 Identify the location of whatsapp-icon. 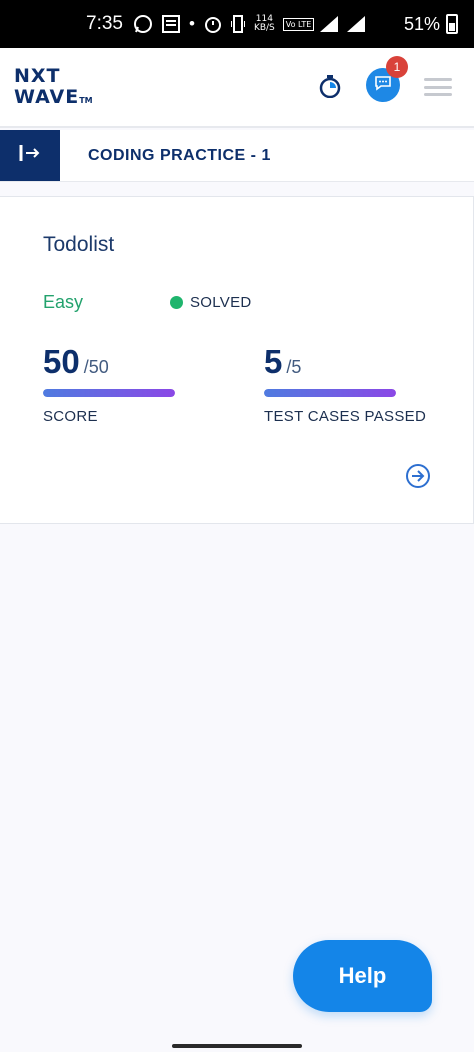
(143, 24).